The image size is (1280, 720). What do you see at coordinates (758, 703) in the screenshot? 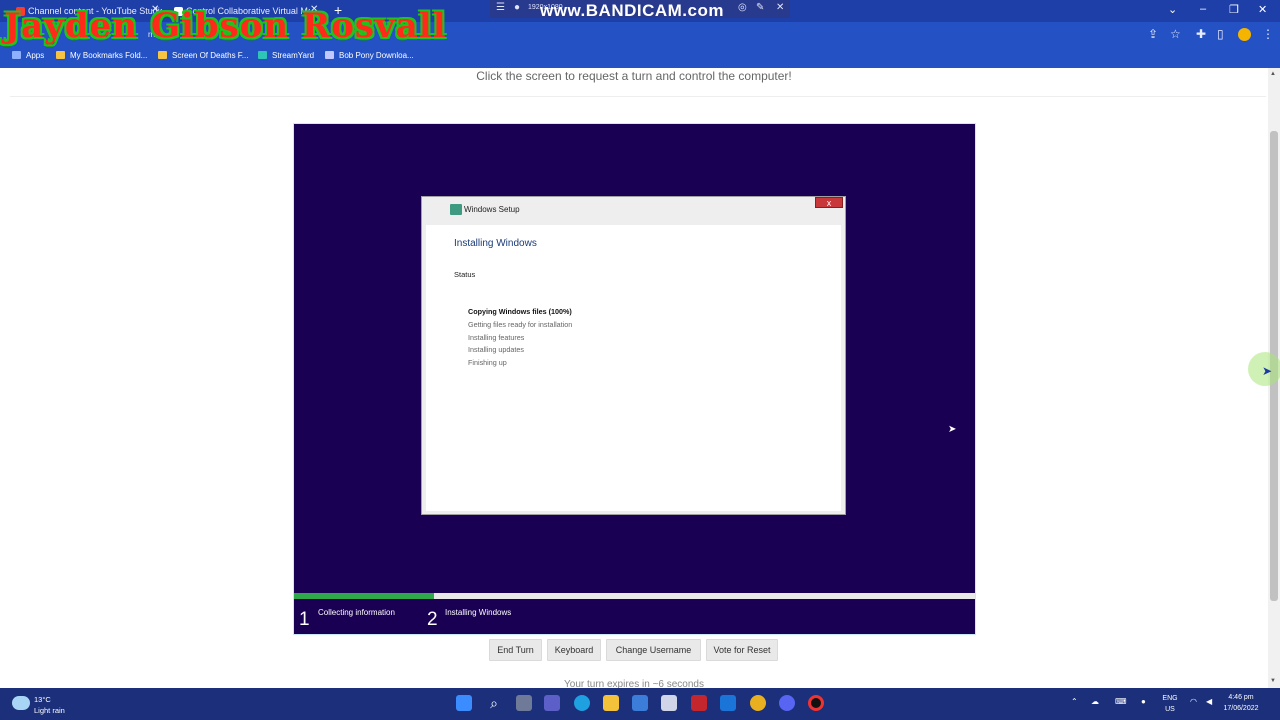
I see `chrome-icon` at bounding box center [758, 703].